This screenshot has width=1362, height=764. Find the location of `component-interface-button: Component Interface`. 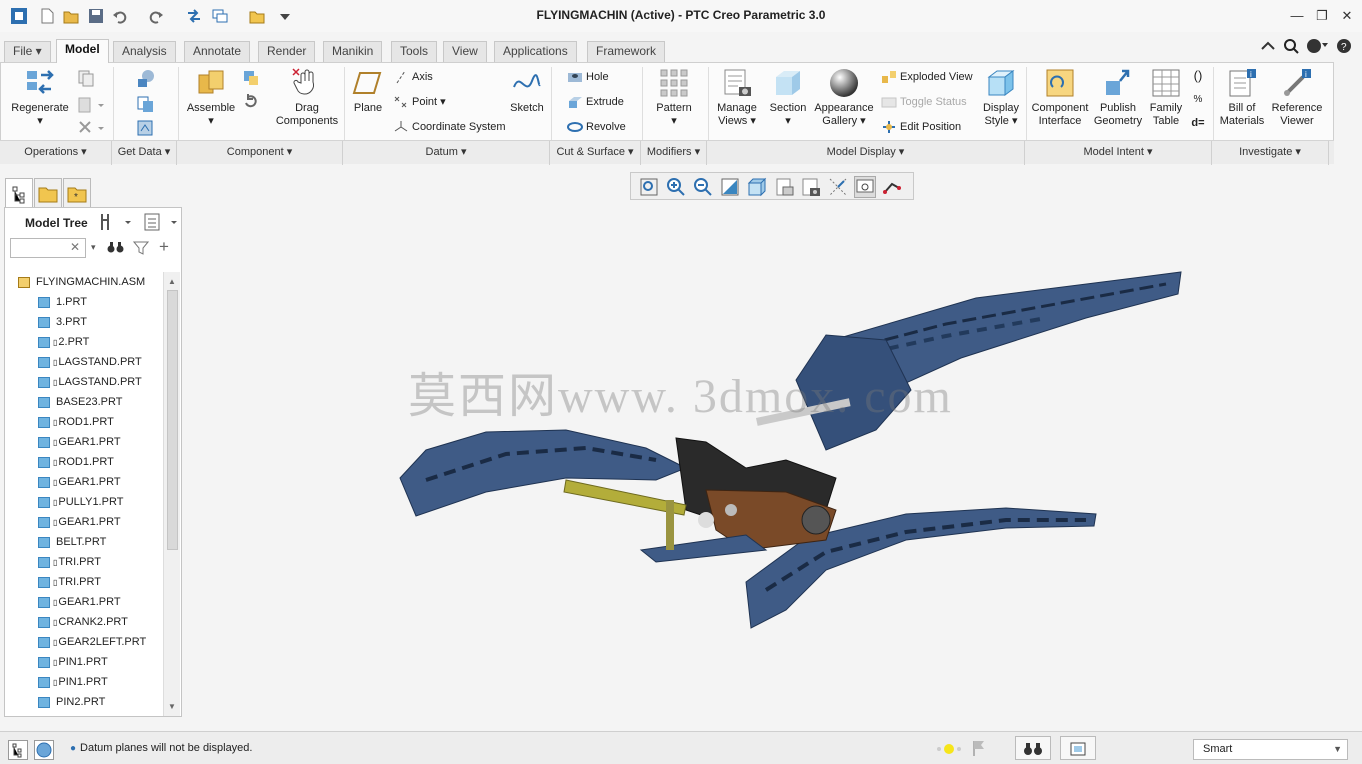

component-interface-button: Component Interface is located at coordinates (1060, 97).